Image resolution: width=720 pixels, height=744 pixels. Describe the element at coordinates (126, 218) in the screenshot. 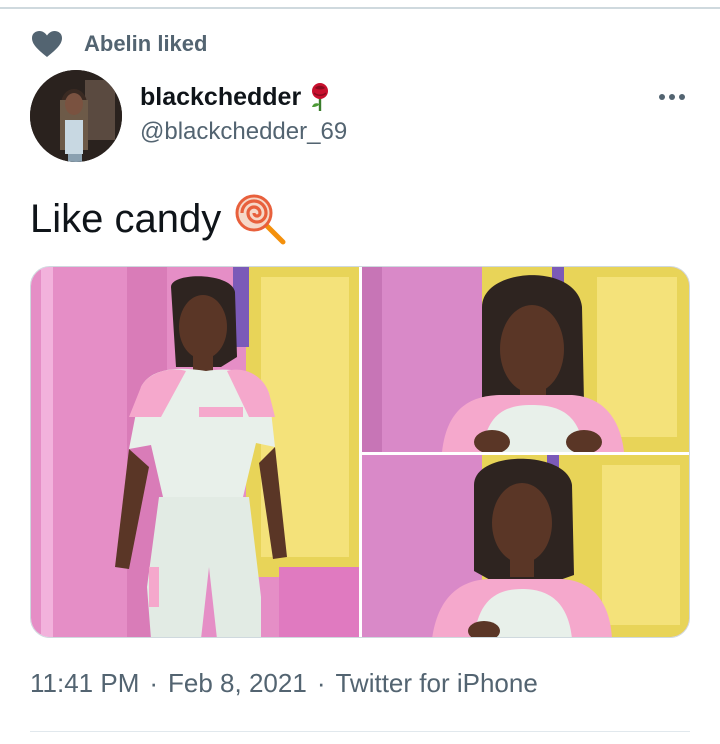

I see `tweet-body: Like candy` at that location.